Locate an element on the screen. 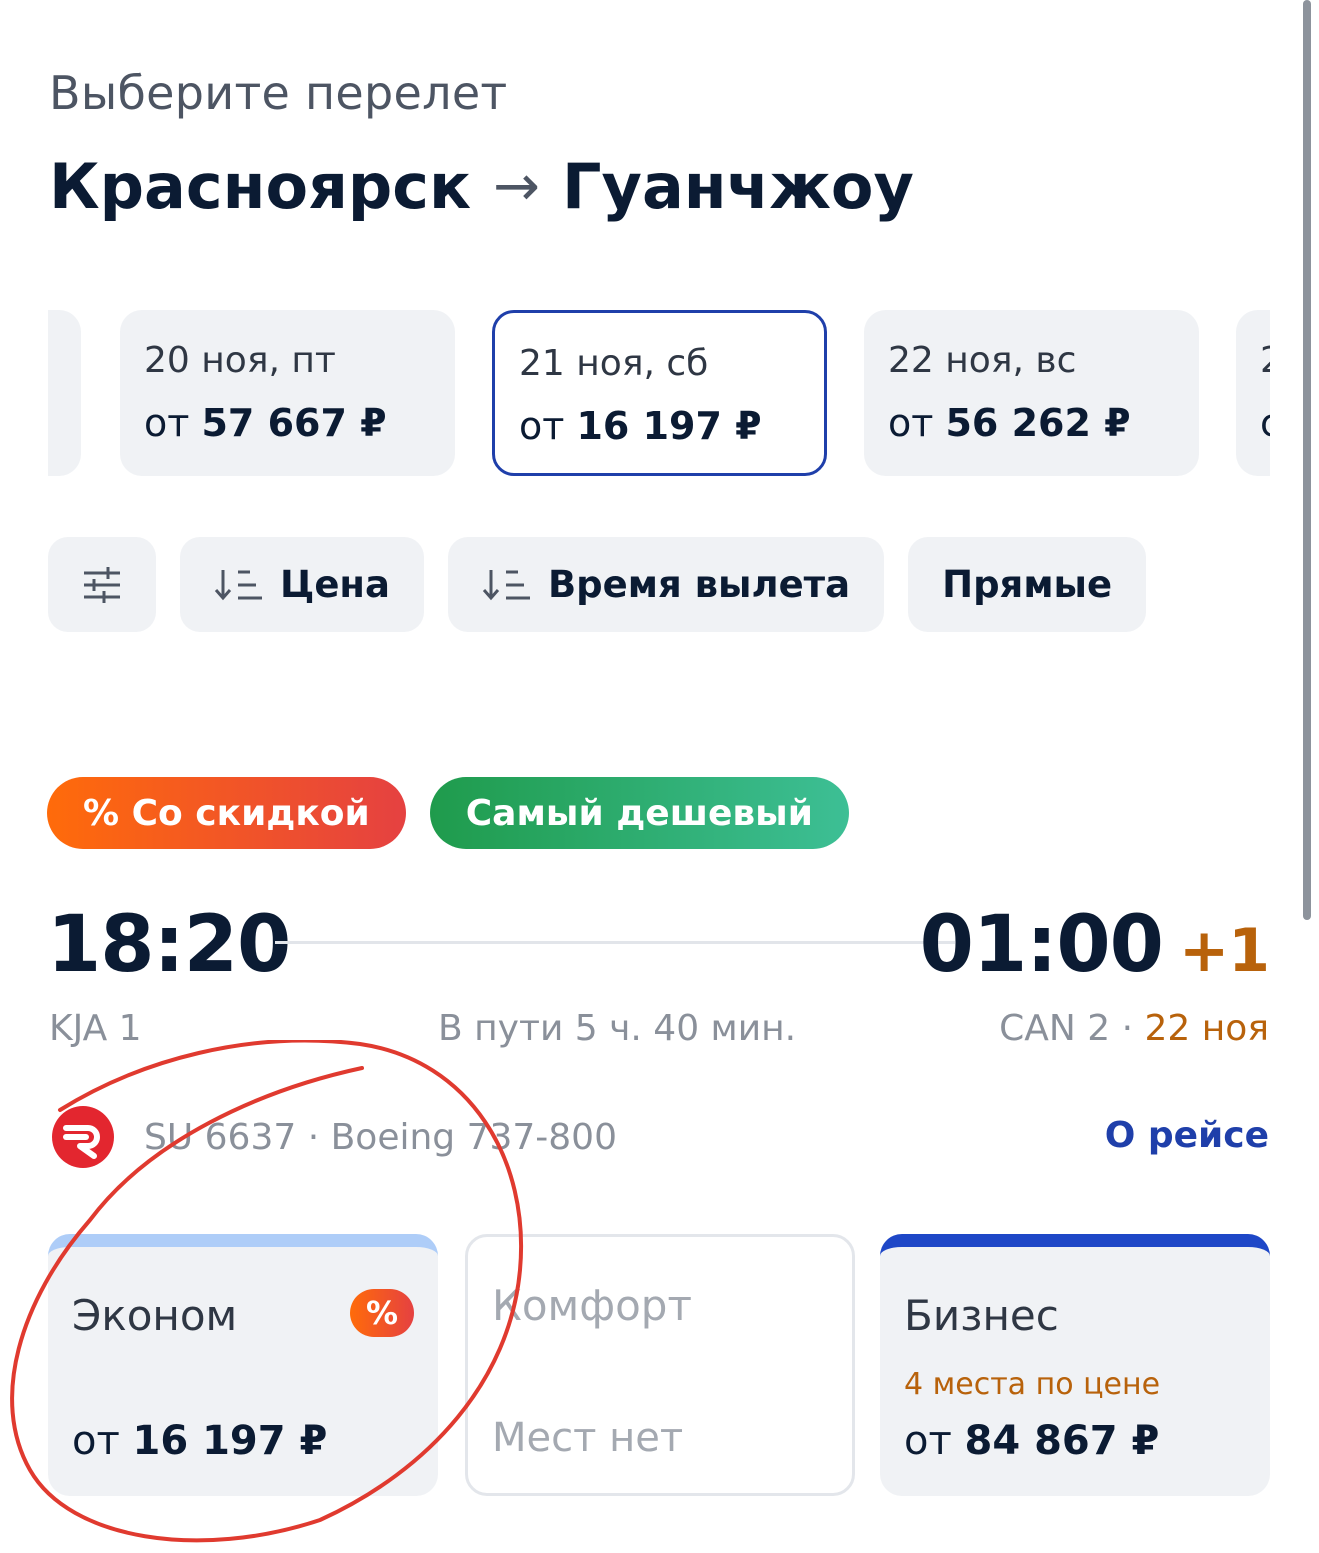 The image size is (1319, 1553). date-card-22-nov: 22 ноя, вс от 56 262 ₽ is located at coordinates (1031, 393).